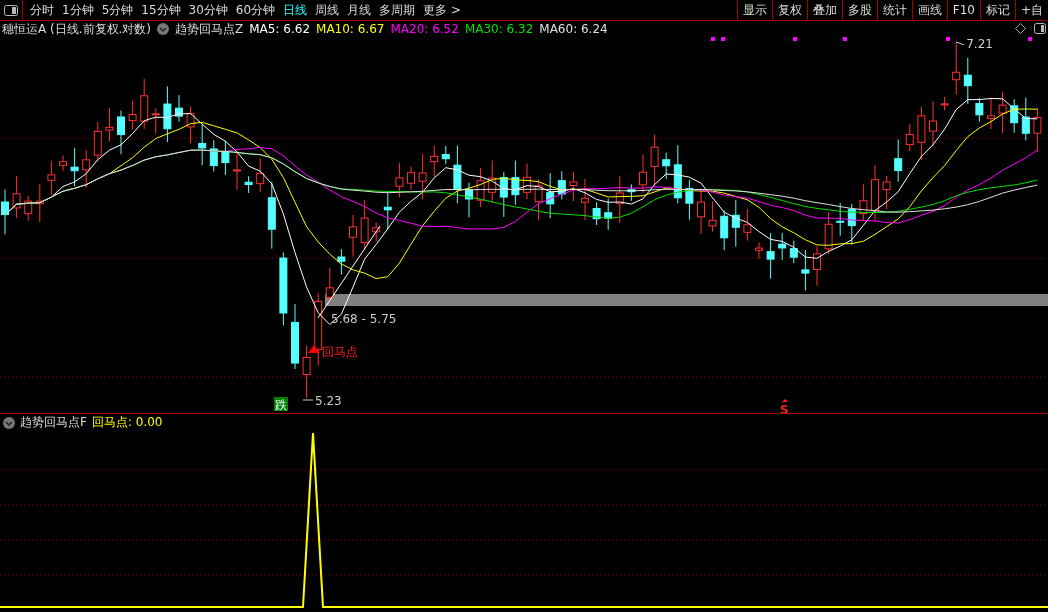 The width and height of the screenshot is (1048, 612). Describe the element at coordinates (314, 349) in the screenshot. I see `triangle-icon` at that location.